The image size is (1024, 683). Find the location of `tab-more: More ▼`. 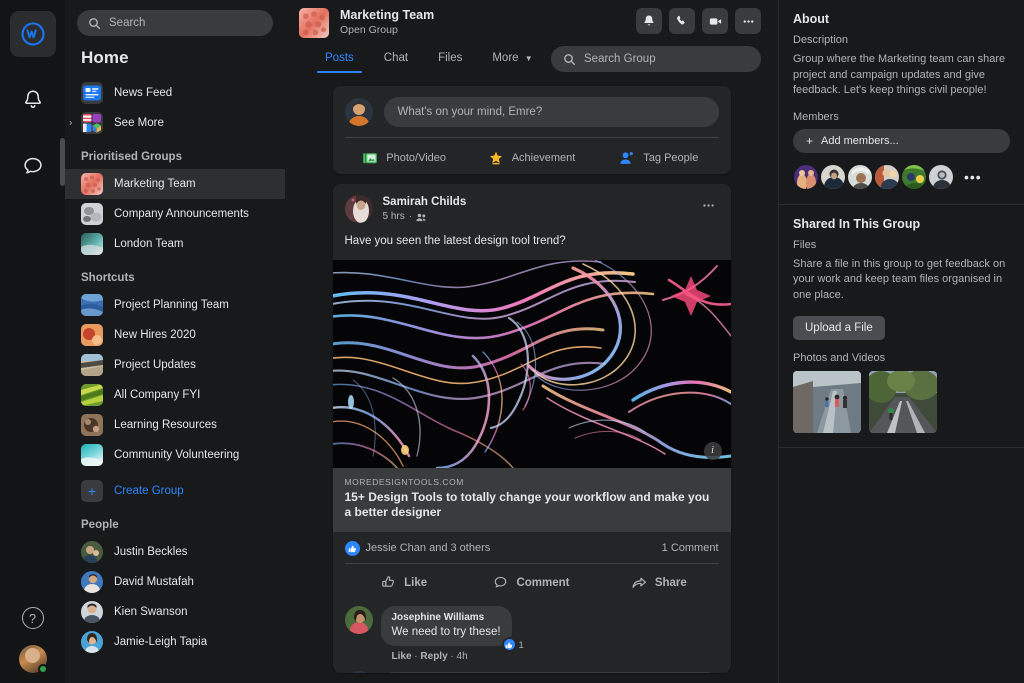

tab-more: More ▼ is located at coordinates (512, 59).